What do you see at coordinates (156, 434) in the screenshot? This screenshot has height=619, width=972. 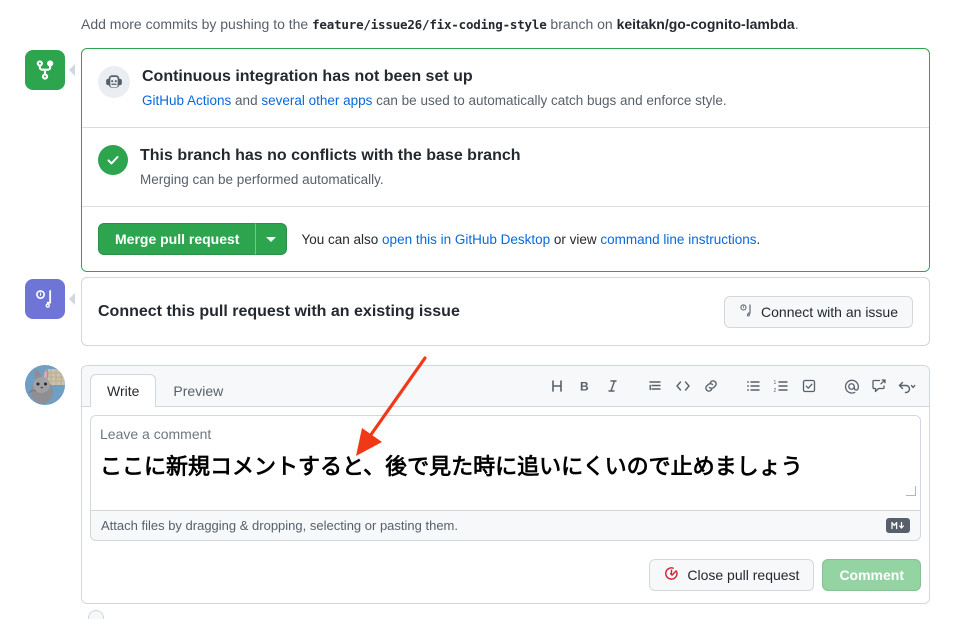 I see `comment-placeholder: Leave a comment` at bounding box center [156, 434].